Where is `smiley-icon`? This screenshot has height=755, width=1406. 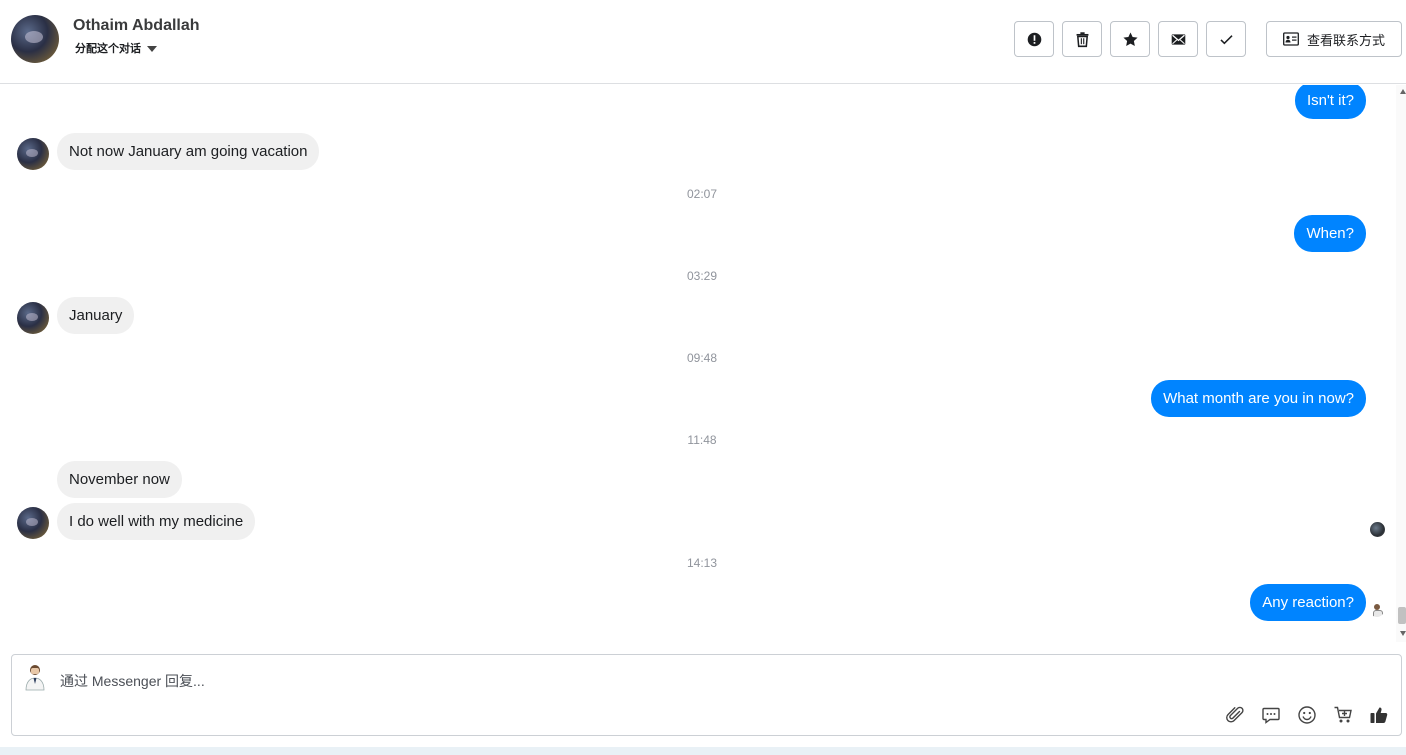 smiley-icon is located at coordinates (1307, 715).